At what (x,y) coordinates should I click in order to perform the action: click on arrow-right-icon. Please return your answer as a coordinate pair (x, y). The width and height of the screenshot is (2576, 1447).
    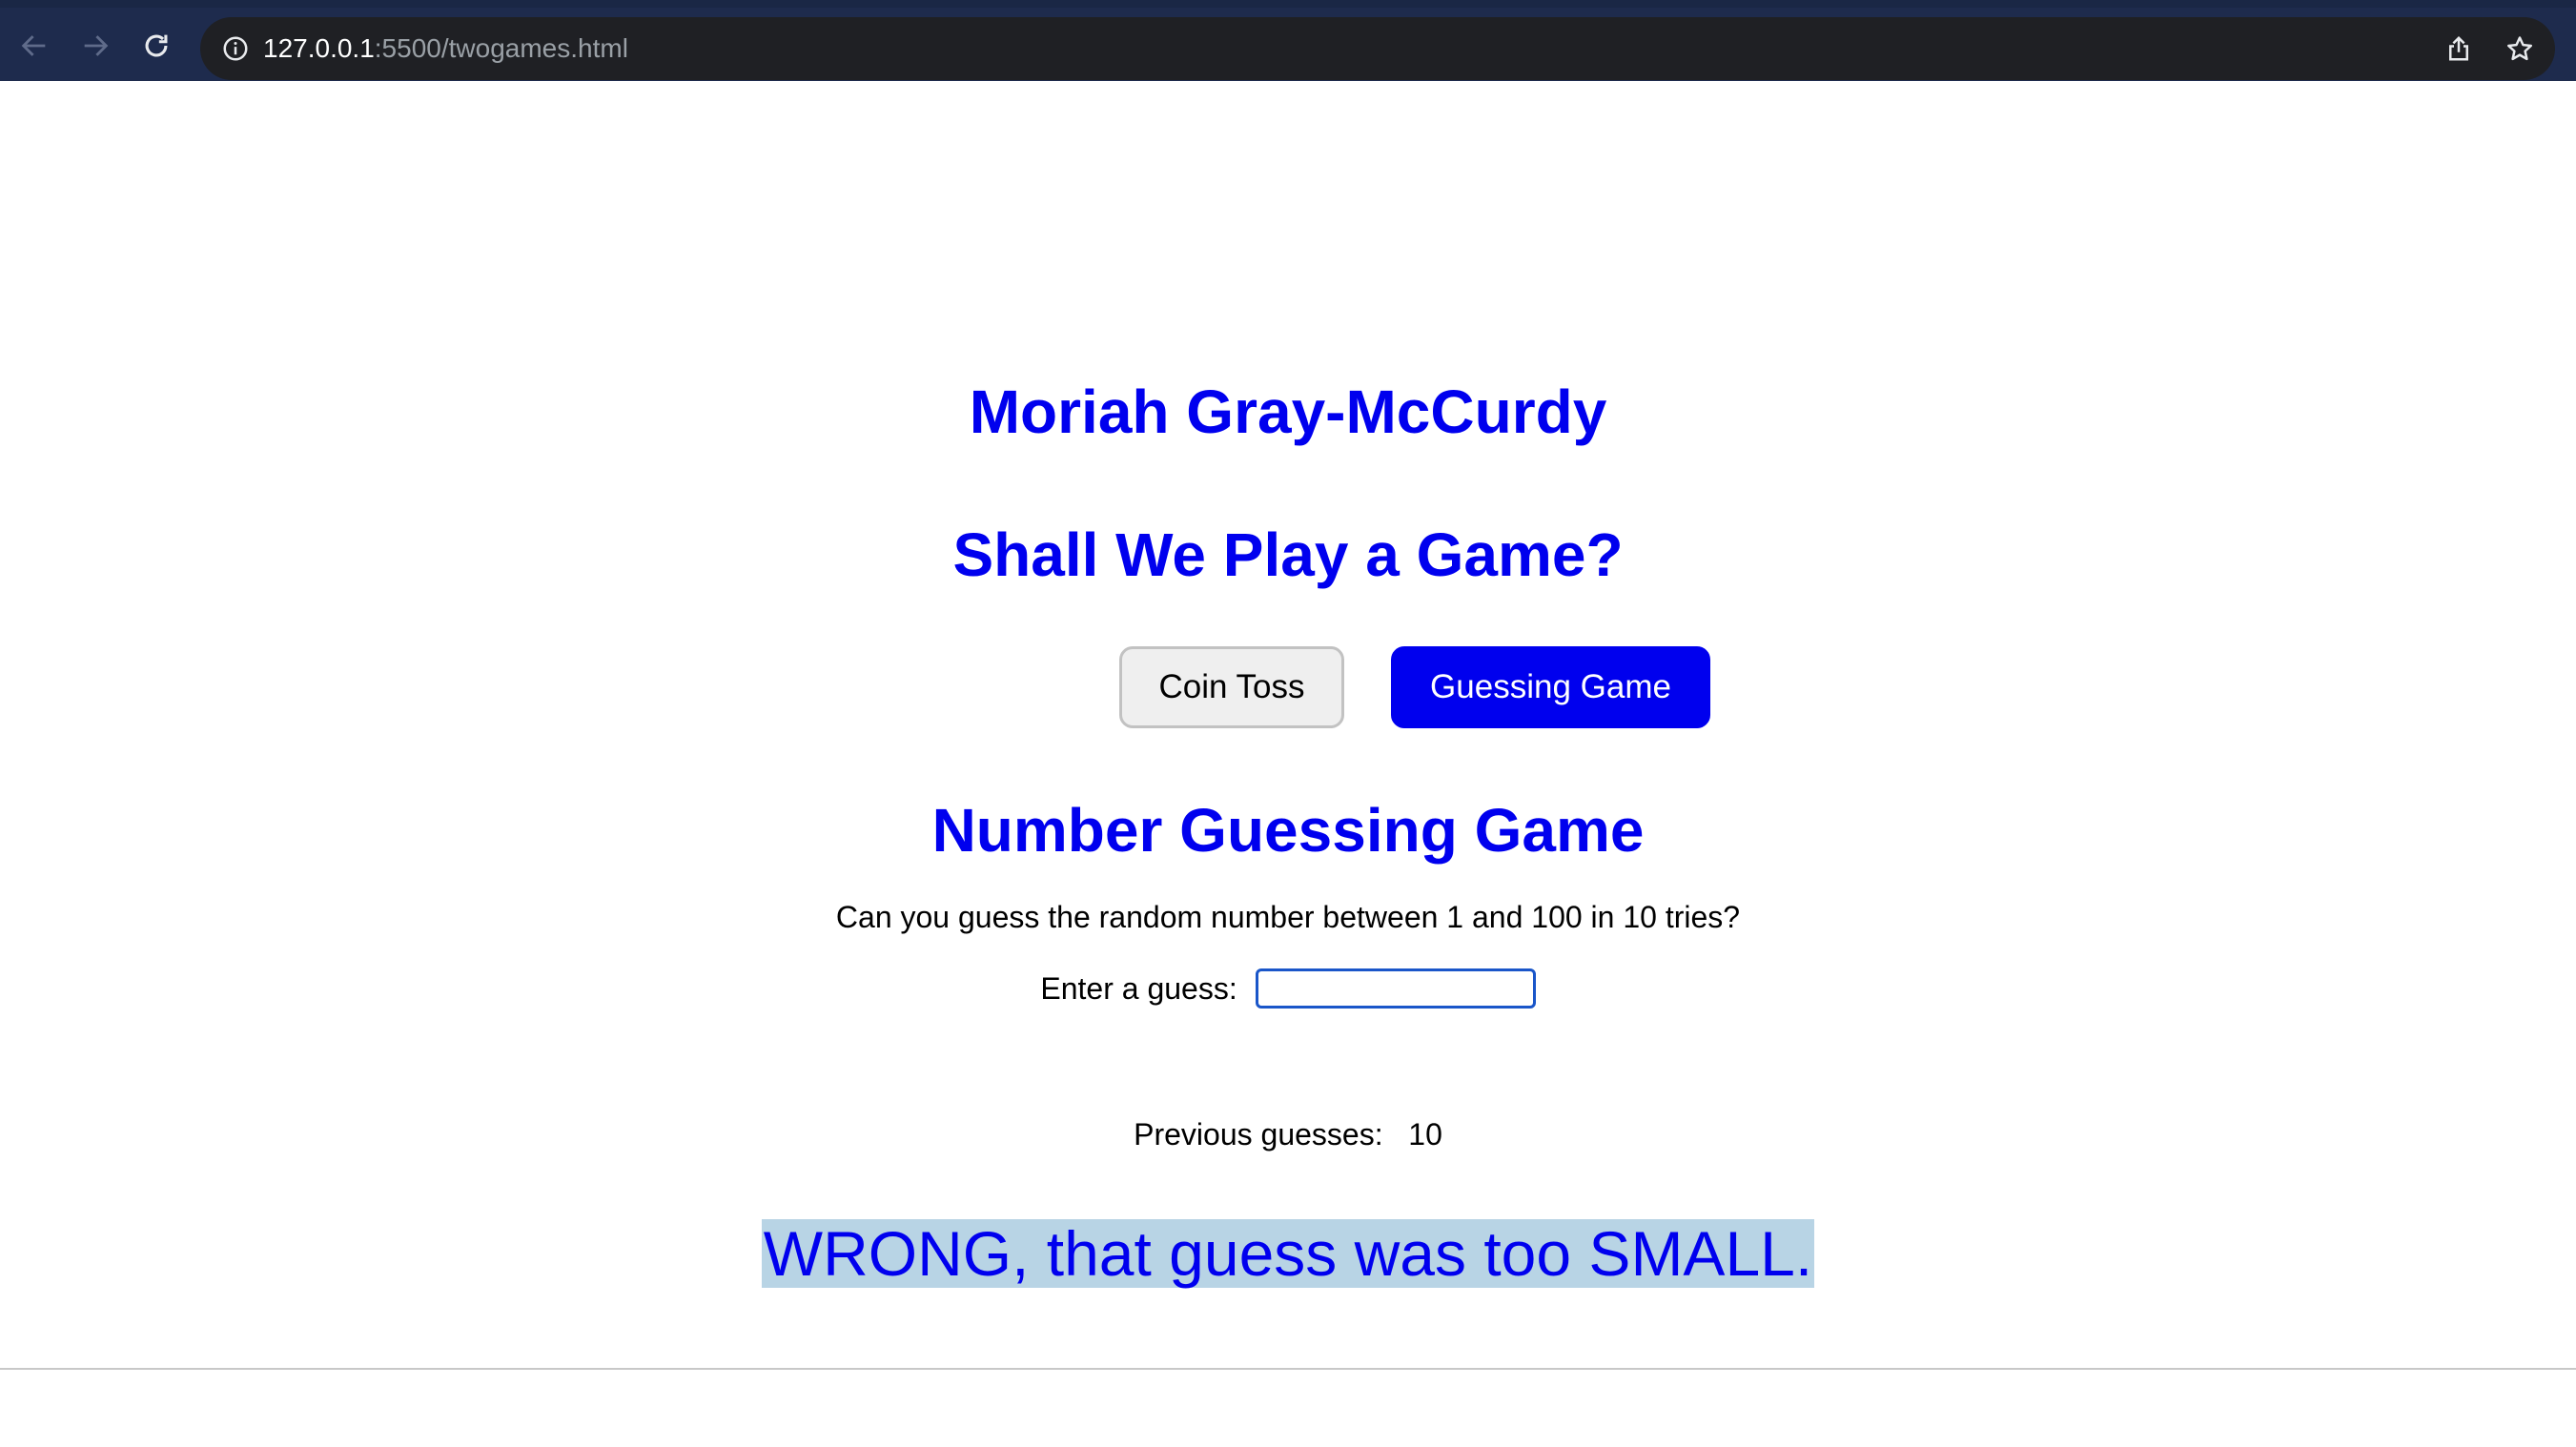
    Looking at the image, I should click on (96, 45).